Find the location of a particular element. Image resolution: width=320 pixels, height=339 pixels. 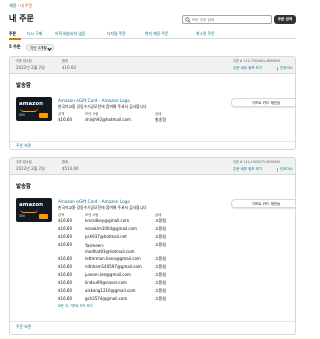

tab-not-yet-shipped: 아직 배송되지 않음 is located at coordinates (70, 34).